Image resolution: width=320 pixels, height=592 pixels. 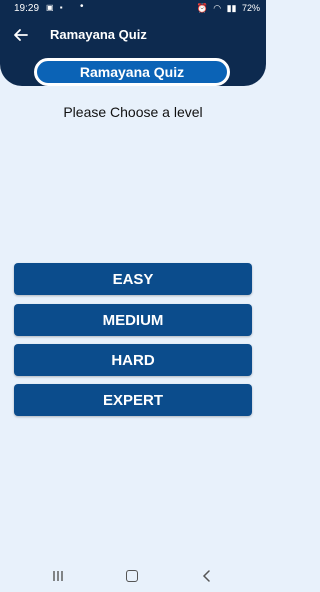 I want to click on system-nav-bar, so click(x=133, y=576).